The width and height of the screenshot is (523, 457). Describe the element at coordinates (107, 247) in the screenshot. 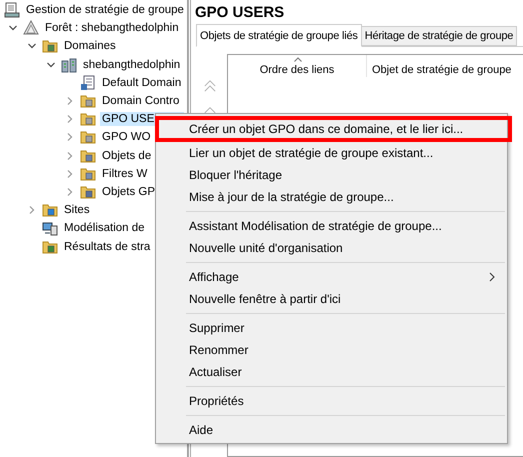

I see `tree-item: Résultats de stra` at that location.